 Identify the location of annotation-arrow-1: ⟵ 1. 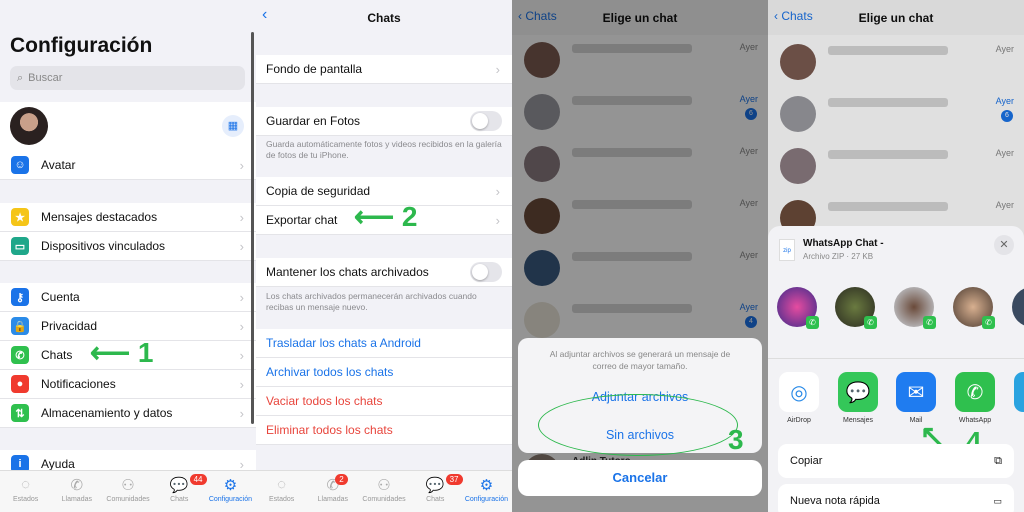
(122, 352).